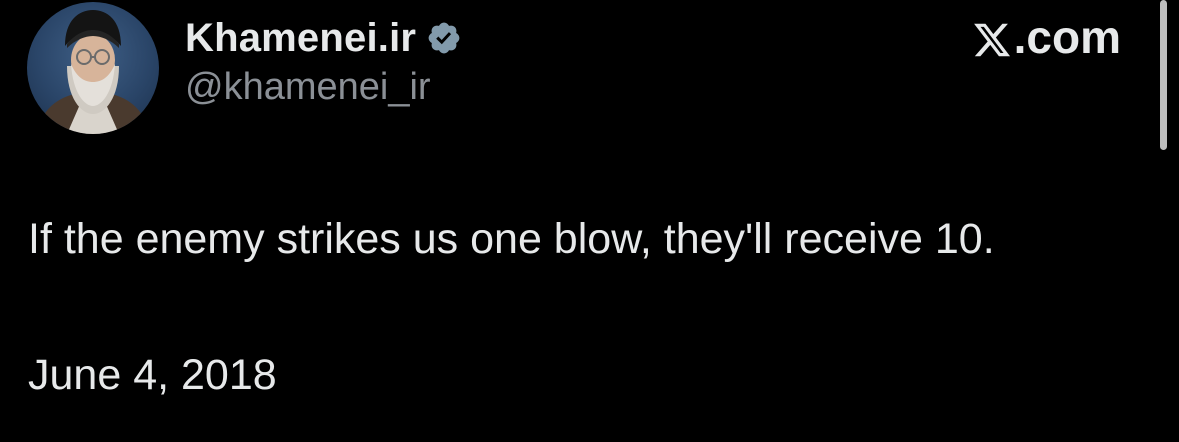 The width and height of the screenshot is (1179, 442). Describe the element at coordinates (308, 87) in the screenshot. I see `author-handle: @khamenei_ir` at that location.